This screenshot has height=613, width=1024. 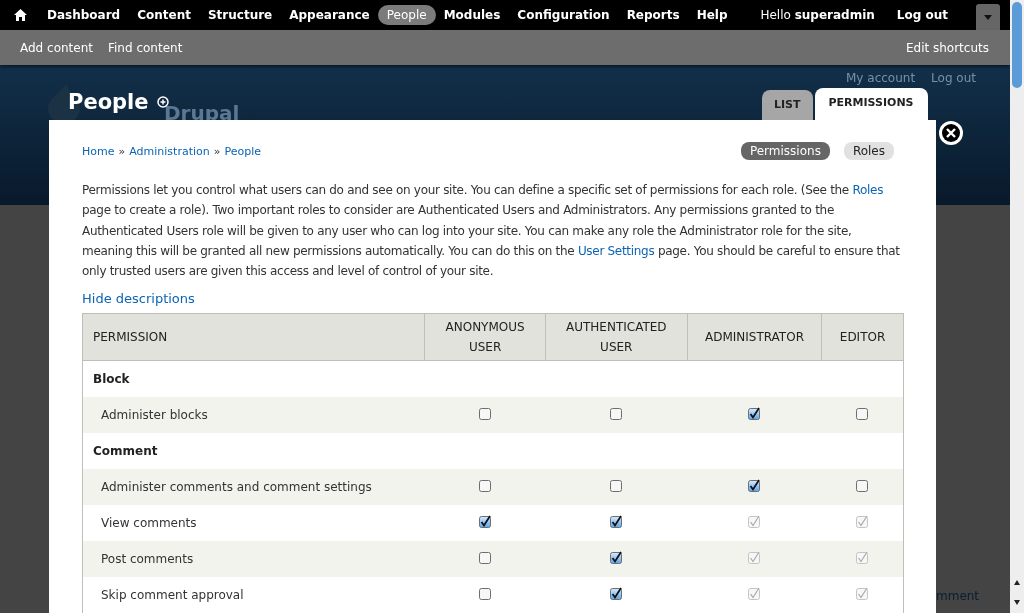 What do you see at coordinates (145, 47) in the screenshot?
I see `shortcut-link: Find content` at bounding box center [145, 47].